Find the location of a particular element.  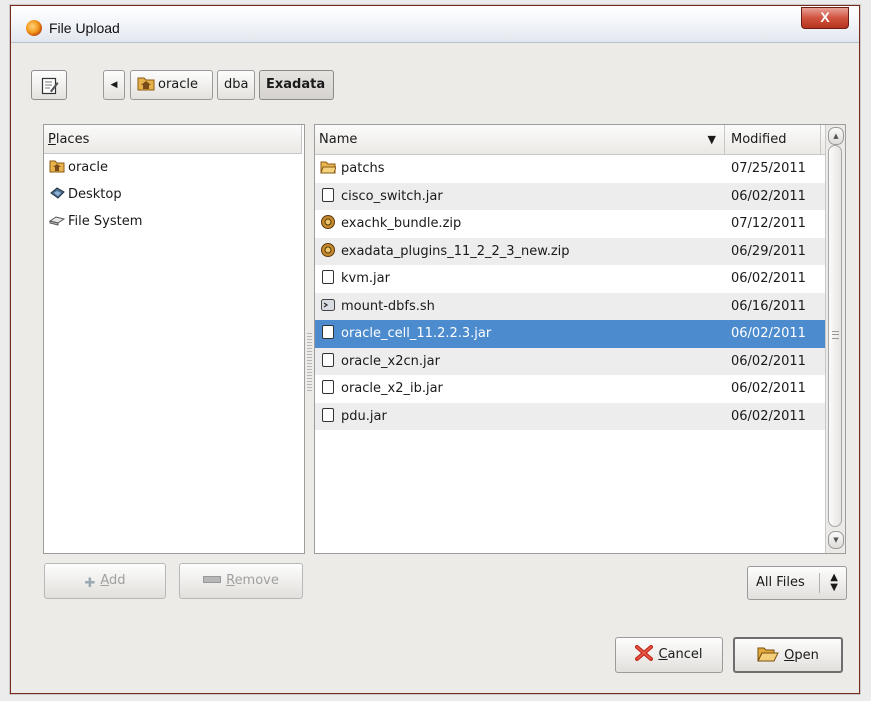

place-label: Desktop is located at coordinates (95, 194).